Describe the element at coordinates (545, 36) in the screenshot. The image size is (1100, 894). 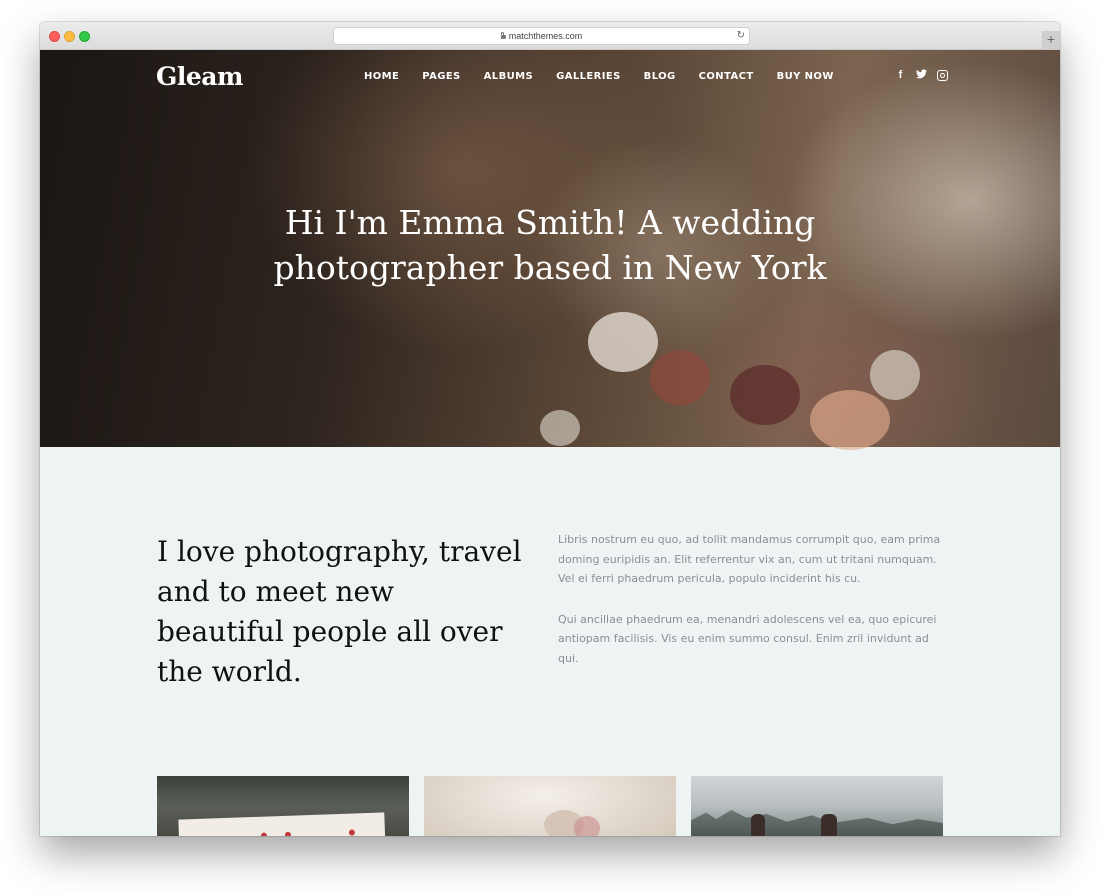
I see `url-text: matchthemes.com` at that location.